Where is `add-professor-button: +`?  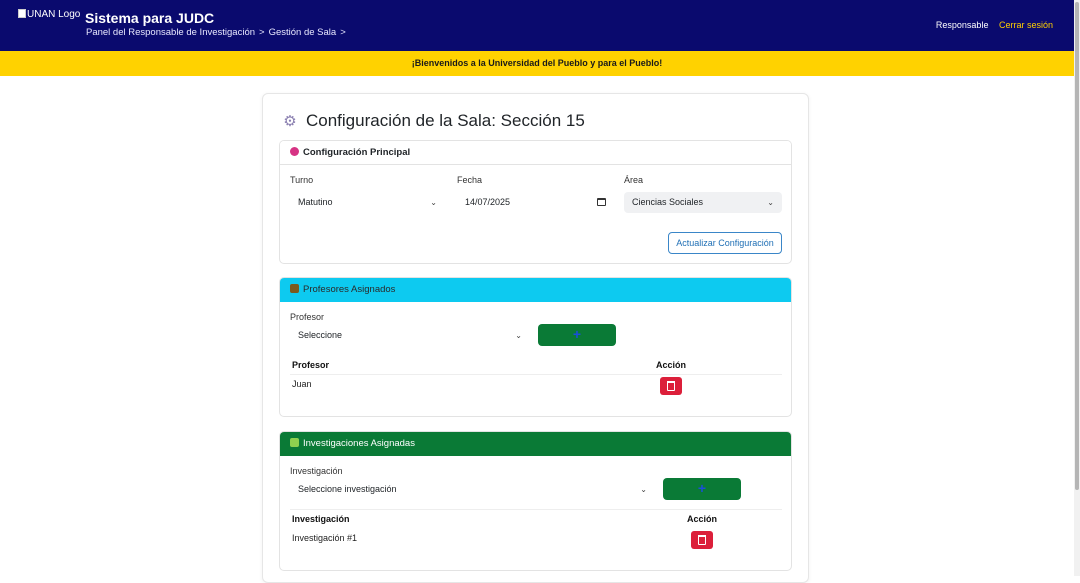
add-professor-button: + is located at coordinates (577, 335).